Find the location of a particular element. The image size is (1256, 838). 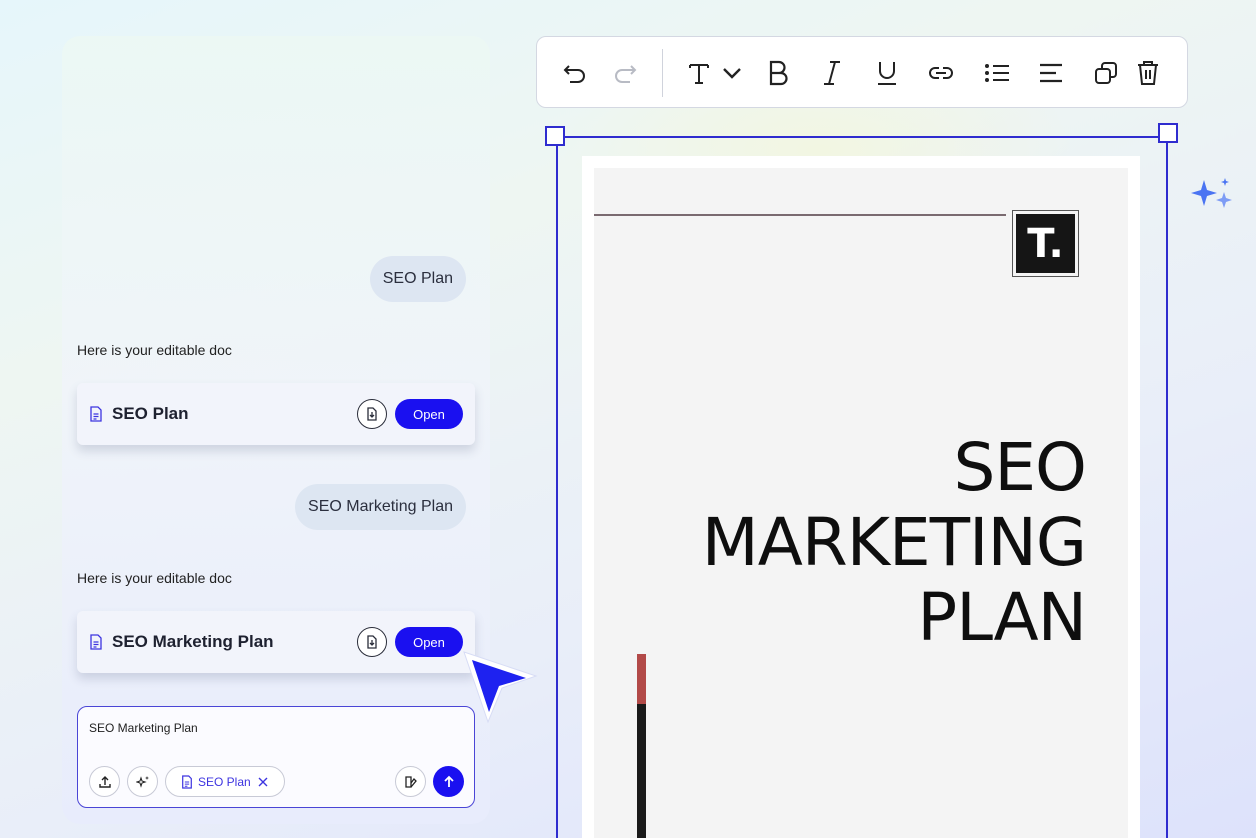

upload-icon is located at coordinates (104, 781).